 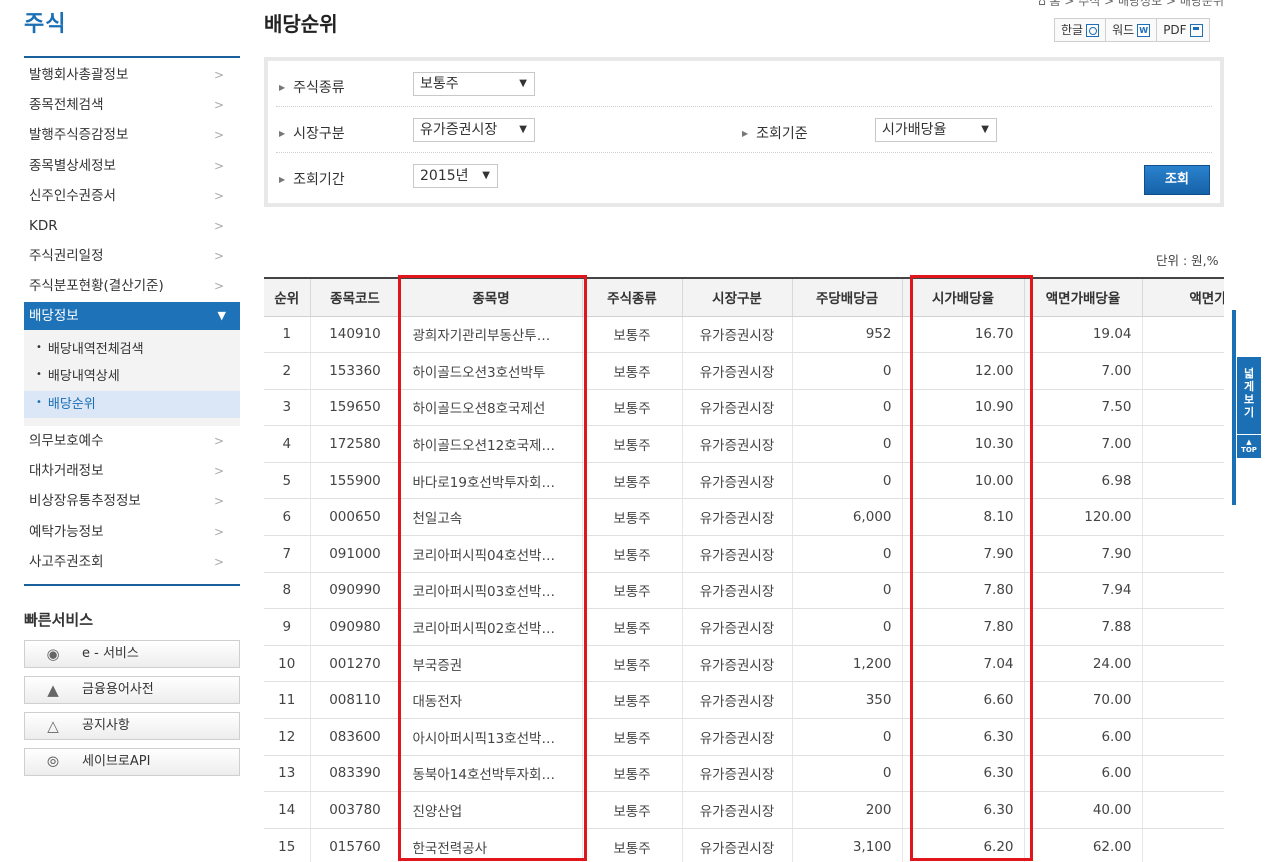 I want to click on table-cell: 6.30, so click(x=963, y=810).